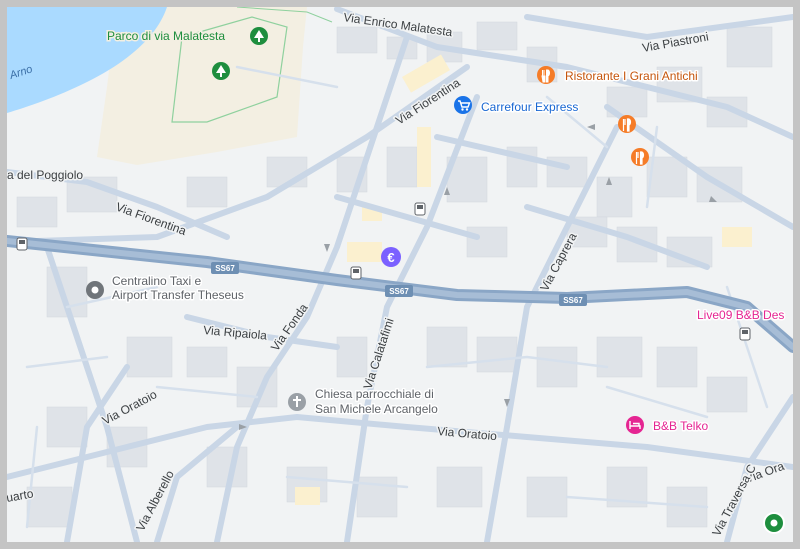  I want to click on poi-bb-telko: B&B Telko, so click(668, 425).